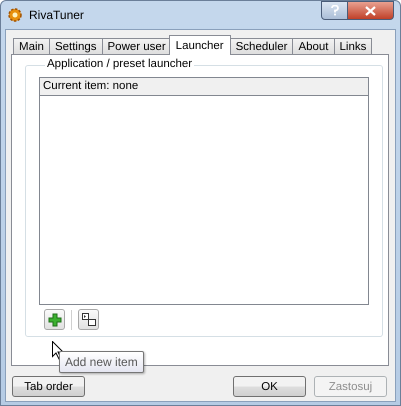  I want to click on layout-button, so click(88, 319).